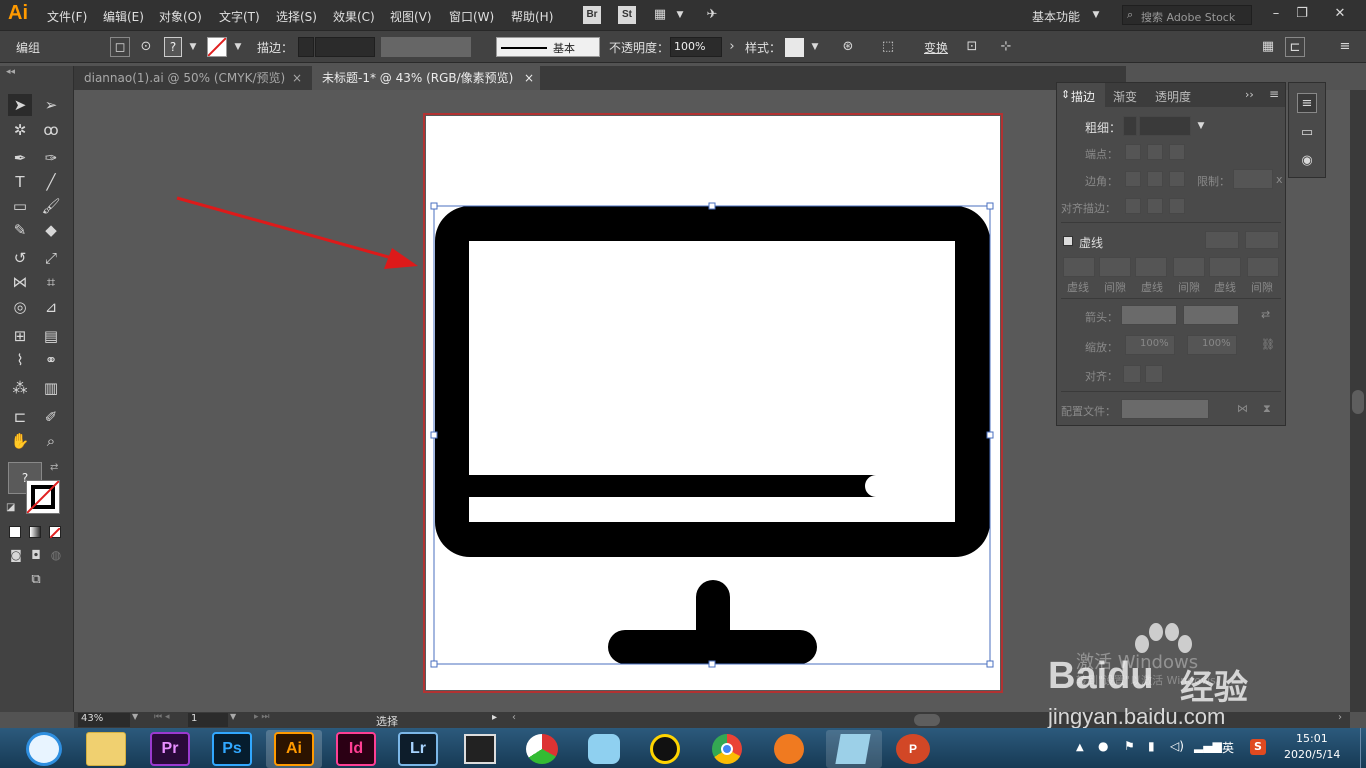  Describe the element at coordinates (1165, 126) in the screenshot. I see `weight-input` at that location.